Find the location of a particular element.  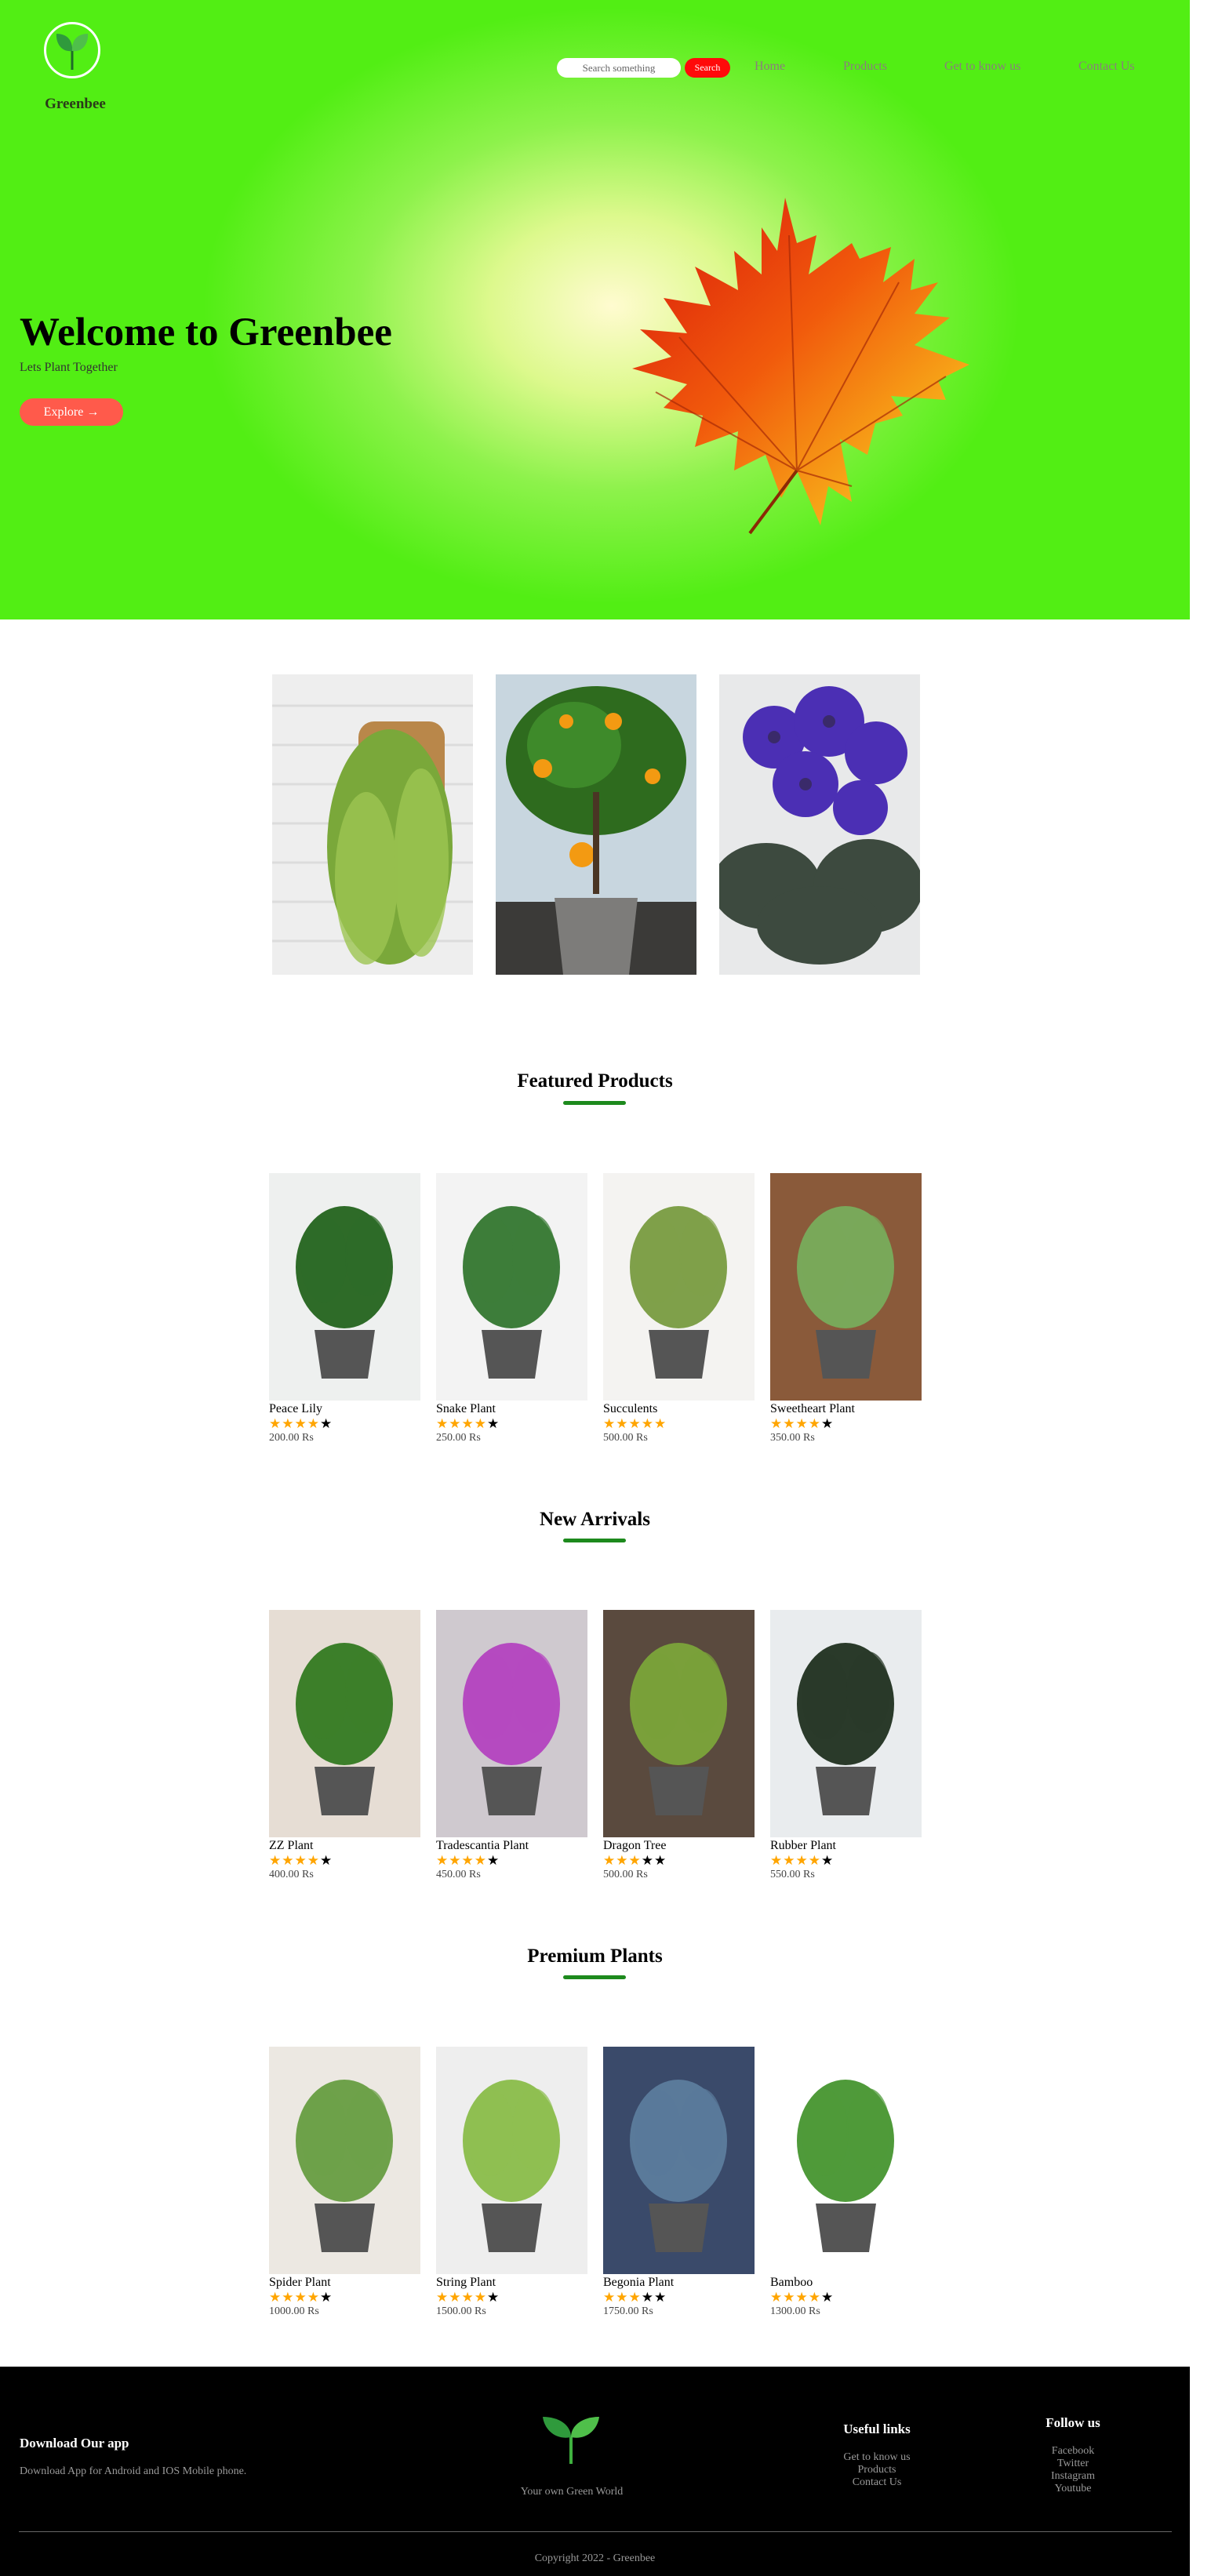

product-card: Snake Plant ★★★★★ 250.00 Rs is located at coordinates (511, 1308).